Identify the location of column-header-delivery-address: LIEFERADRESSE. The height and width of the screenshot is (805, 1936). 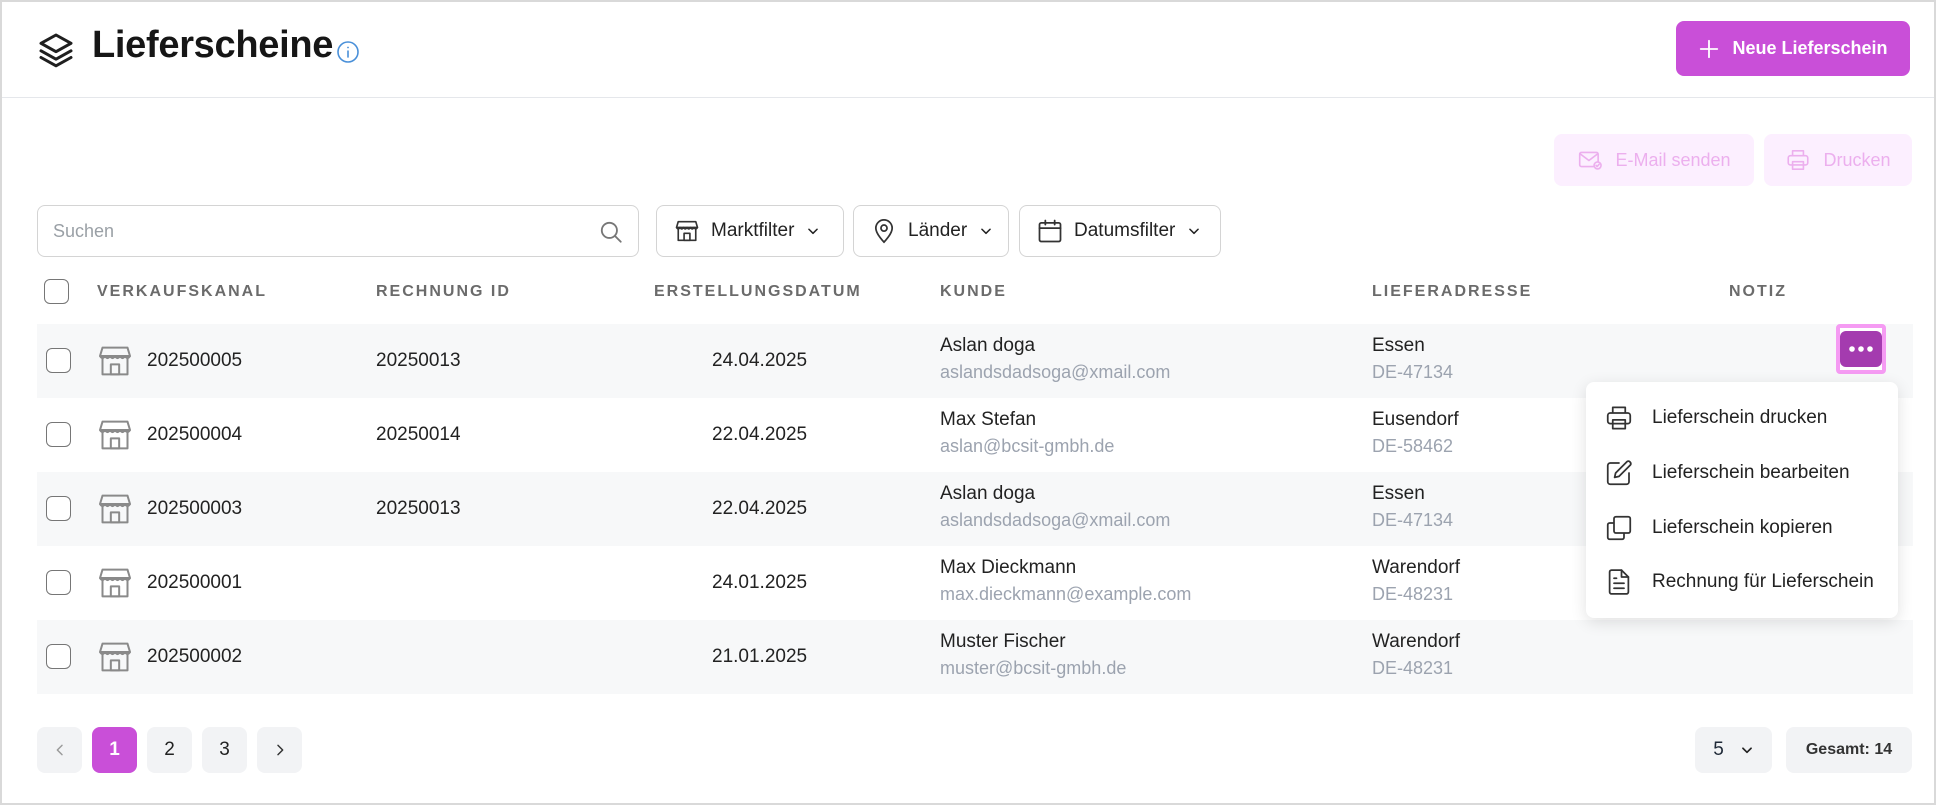
(1452, 292).